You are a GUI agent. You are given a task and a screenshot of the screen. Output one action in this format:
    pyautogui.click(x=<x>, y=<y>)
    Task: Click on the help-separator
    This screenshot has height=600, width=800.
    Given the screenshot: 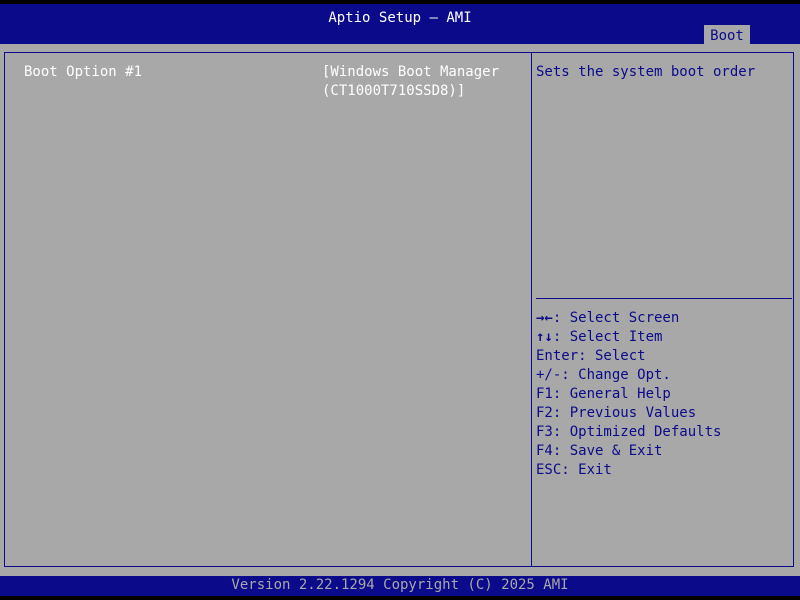 What is the action you would take?
    pyautogui.click(x=664, y=298)
    